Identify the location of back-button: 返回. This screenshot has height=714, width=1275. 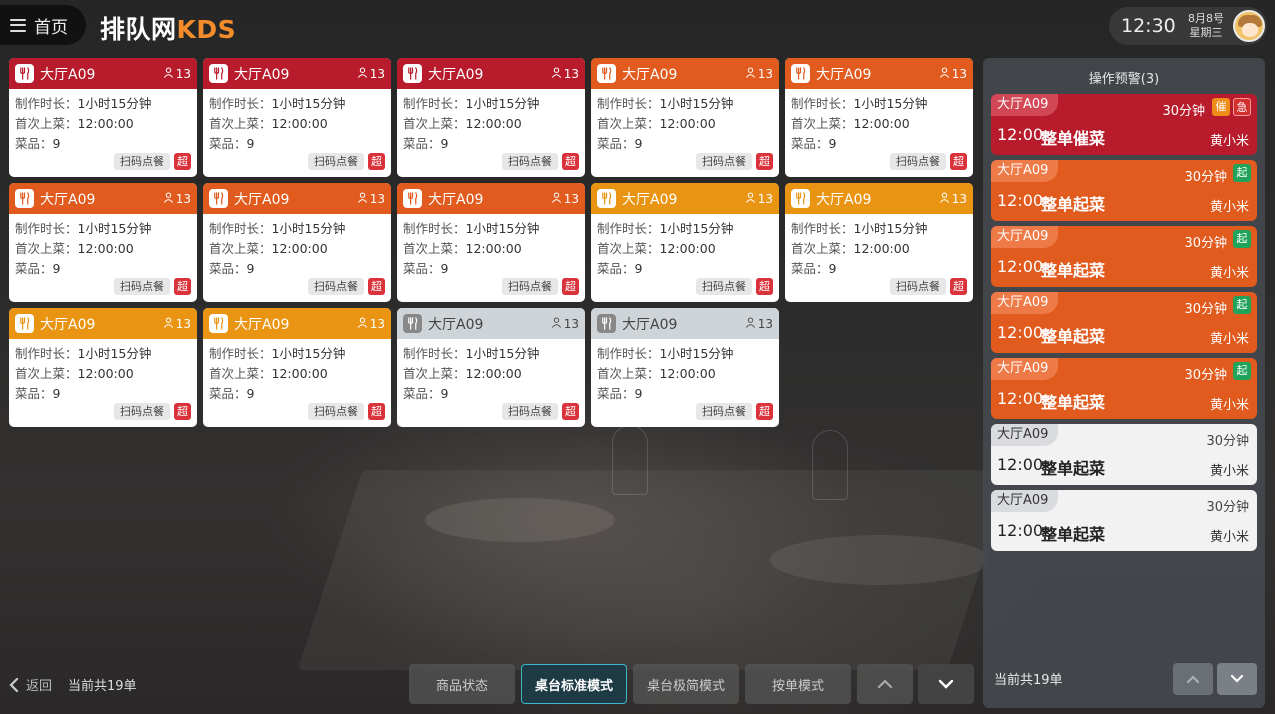
(30, 684).